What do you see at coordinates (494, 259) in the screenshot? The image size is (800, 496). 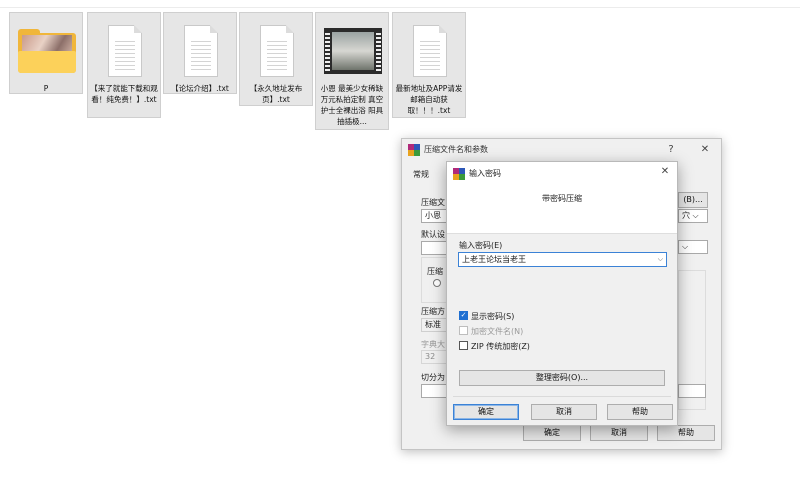 I see `password-value: 上老王论坛当老王` at bounding box center [494, 259].